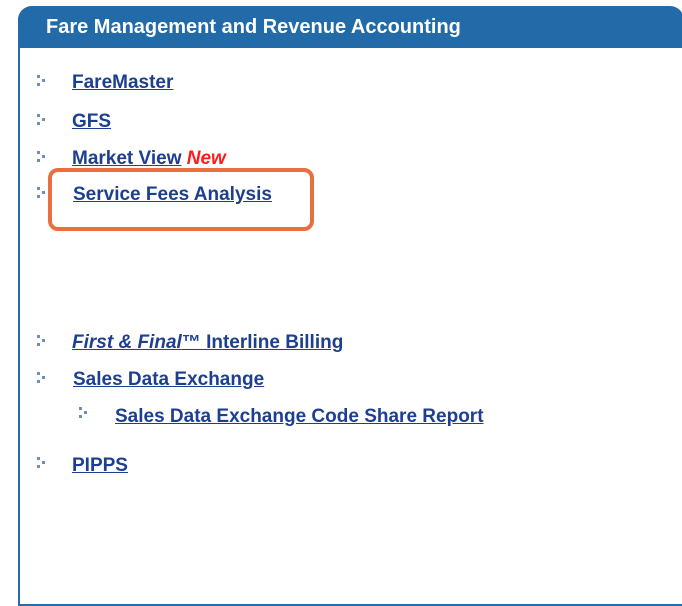 Image resolution: width=682 pixels, height=606 pixels. What do you see at coordinates (91, 122) in the screenshot?
I see `gfs-link: GFS` at bounding box center [91, 122].